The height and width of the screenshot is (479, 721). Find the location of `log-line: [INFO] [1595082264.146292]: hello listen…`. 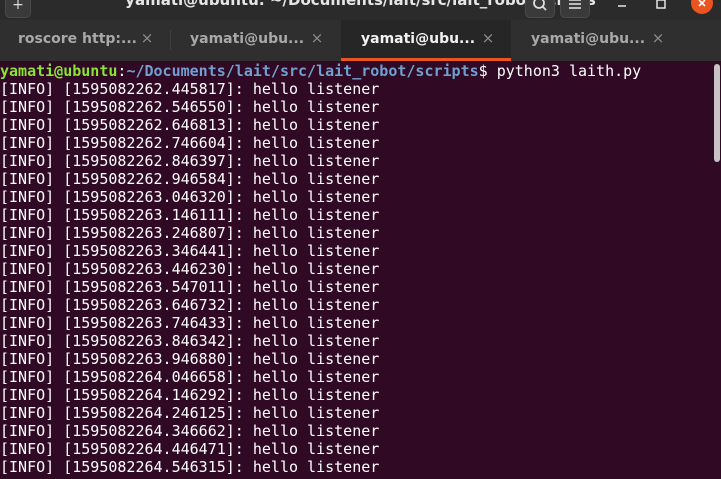

log-line: [INFO] [1595082264.146292]: hello listen… is located at coordinates (190, 395).